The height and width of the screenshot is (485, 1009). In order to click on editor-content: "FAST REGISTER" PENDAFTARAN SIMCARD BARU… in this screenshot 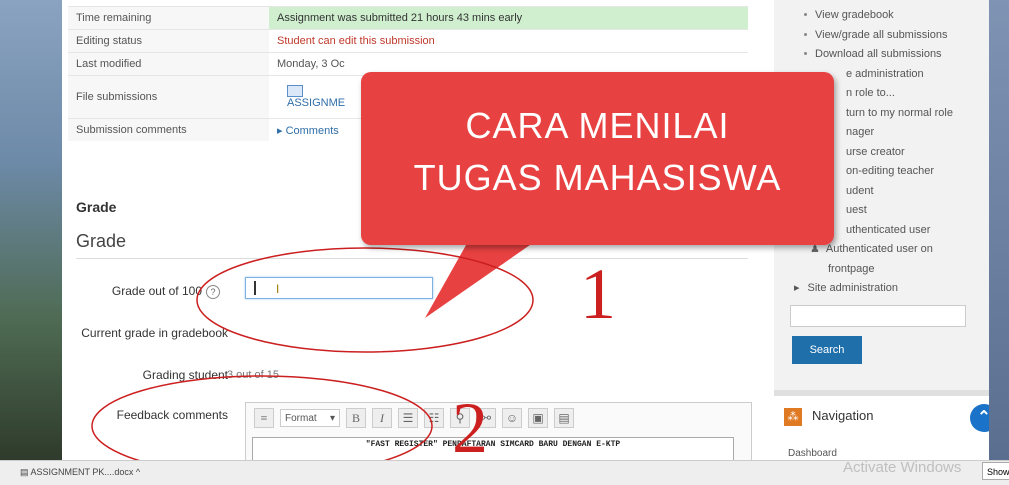, I will do `click(493, 448)`.